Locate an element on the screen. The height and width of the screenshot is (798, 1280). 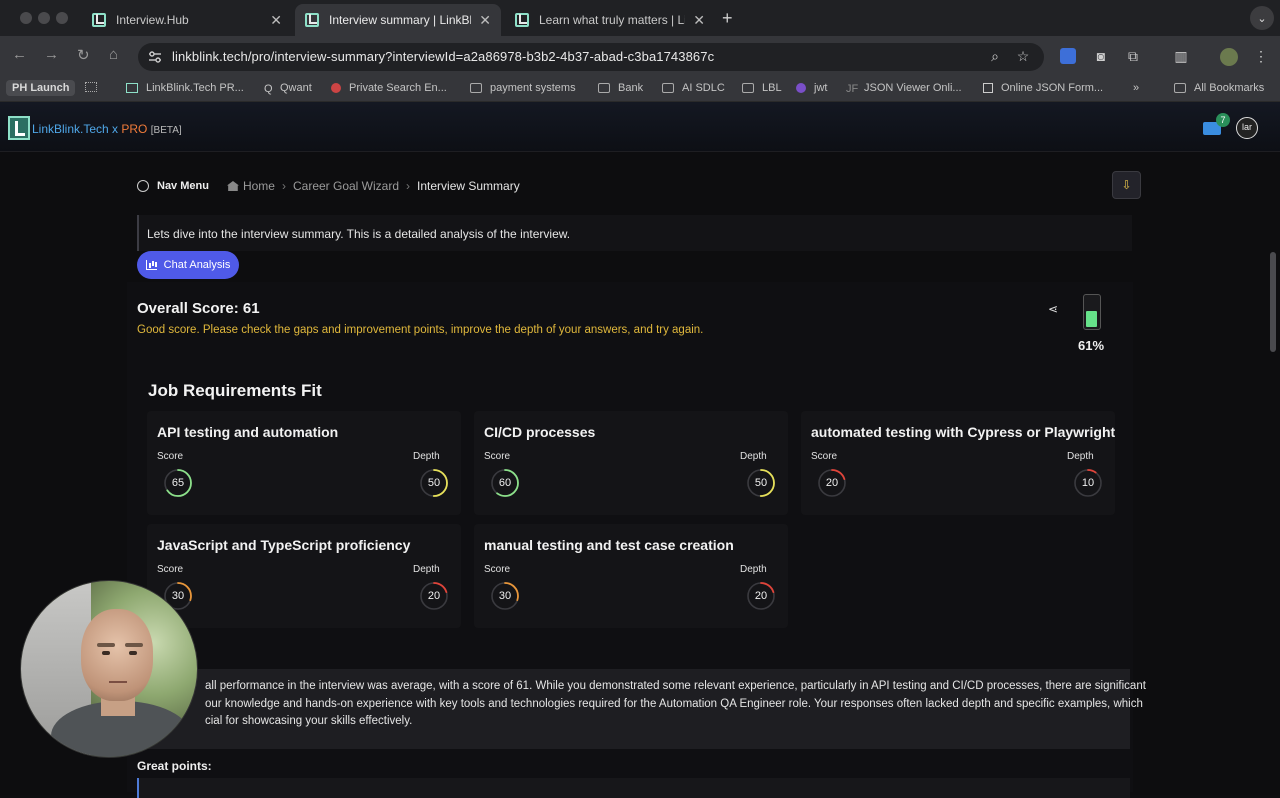
reload-icon: ↻ is located at coordinates (83, 55).